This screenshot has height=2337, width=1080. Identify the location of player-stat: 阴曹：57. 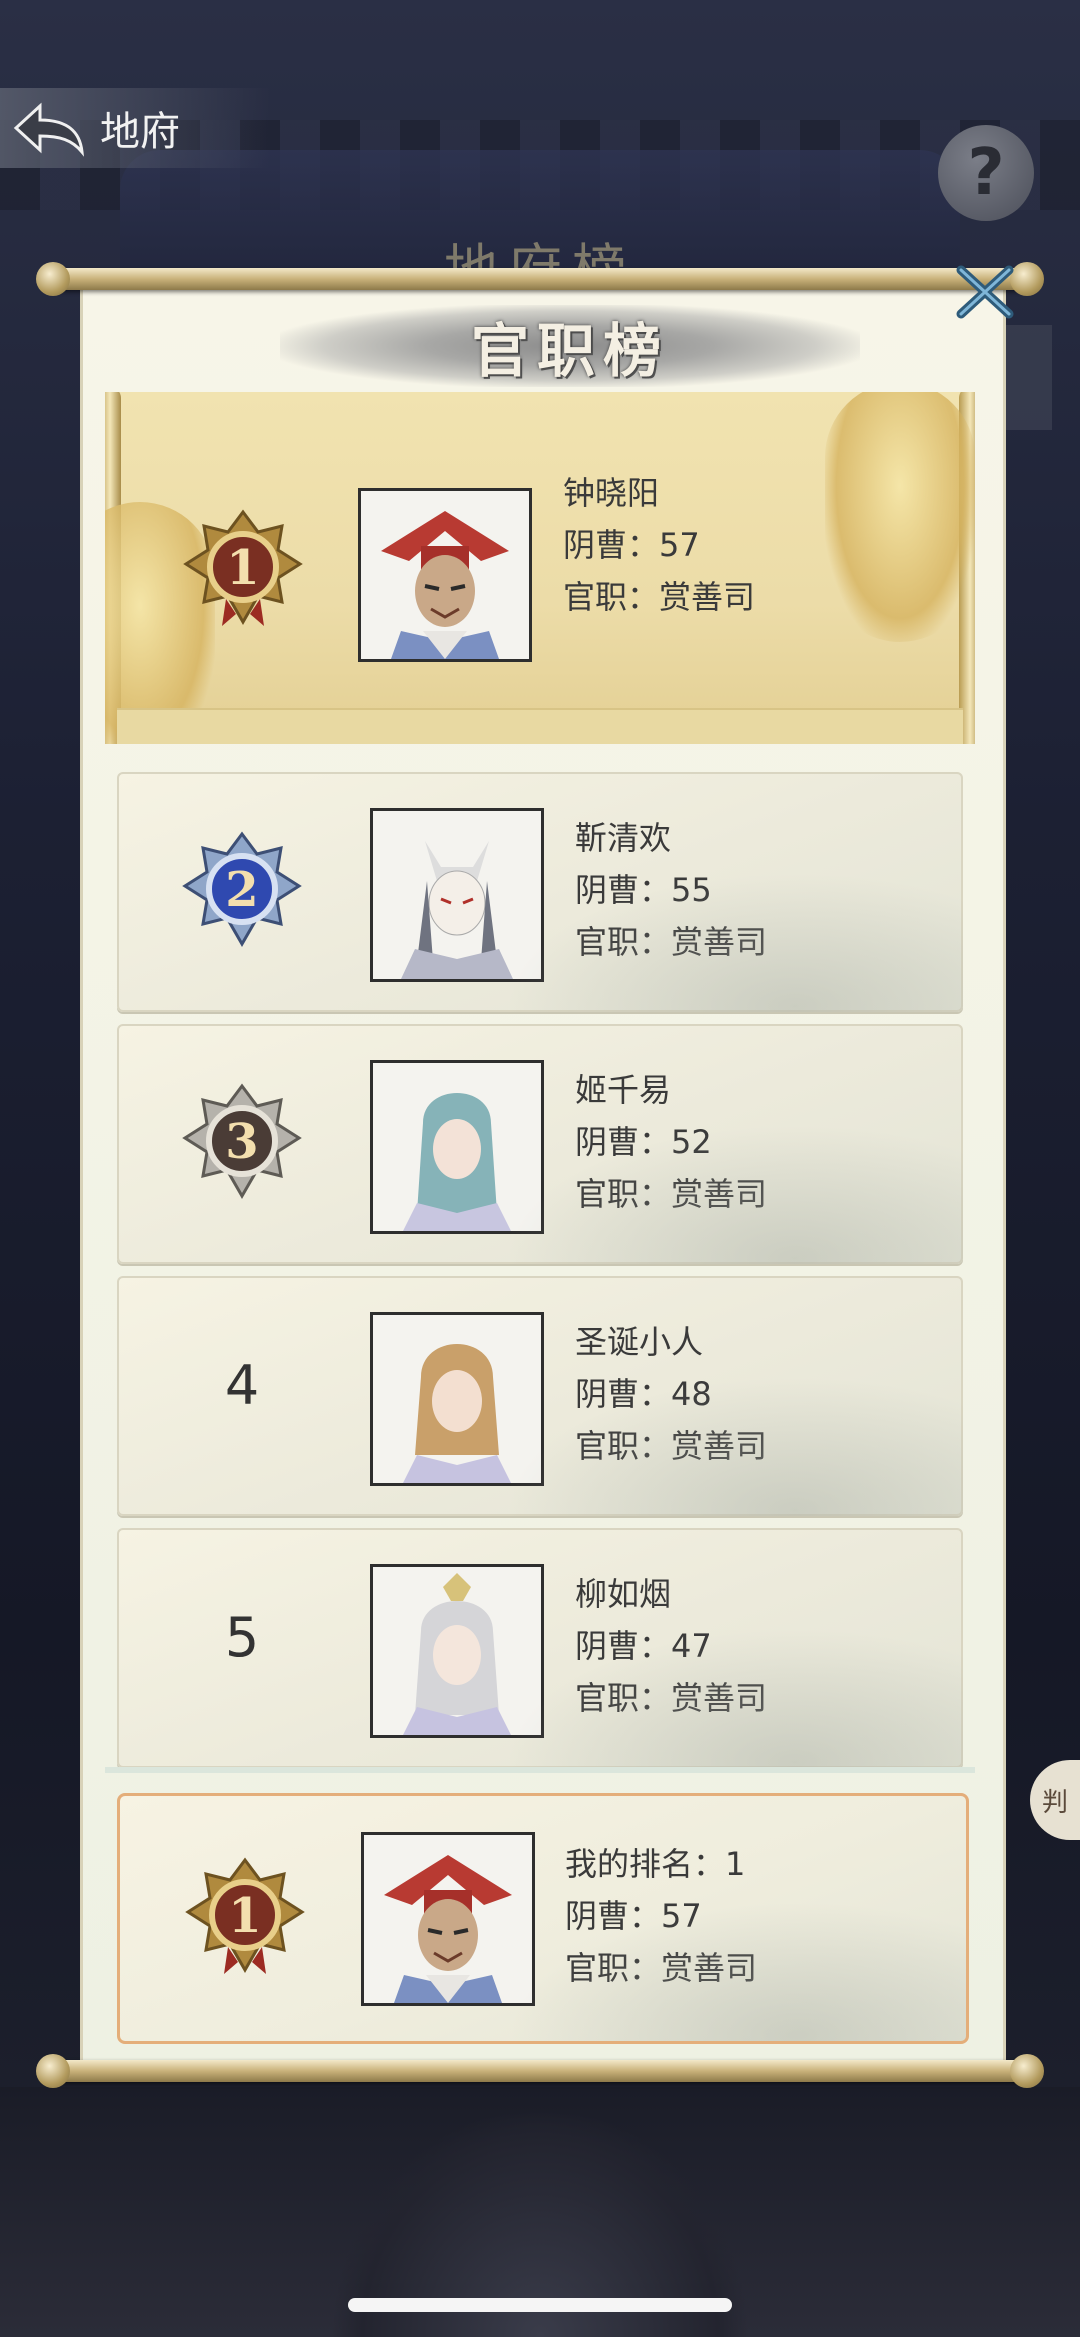
(631, 545).